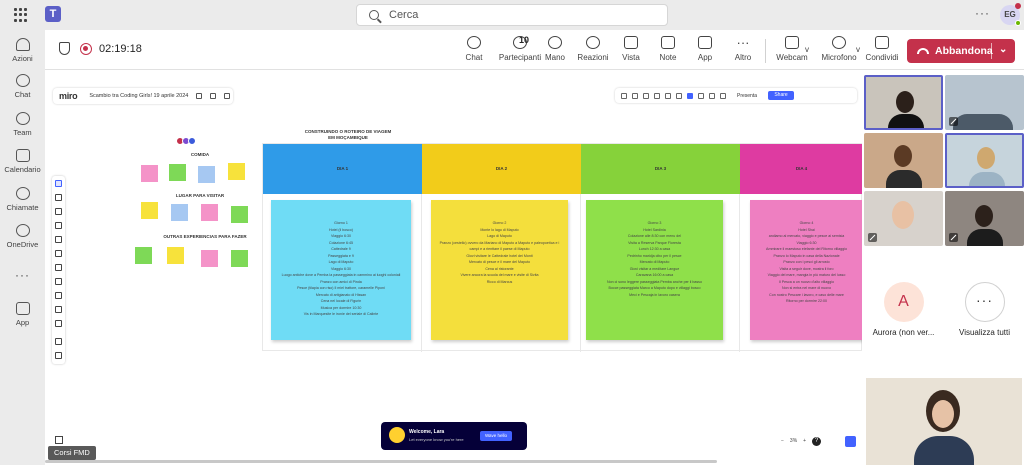 The height and width of the screenshot is (465, 1024). Describe the element at coordinates (984, 317) in the screenshot. I see `view-all-tile: ··· Visualizza tutti` at that location.